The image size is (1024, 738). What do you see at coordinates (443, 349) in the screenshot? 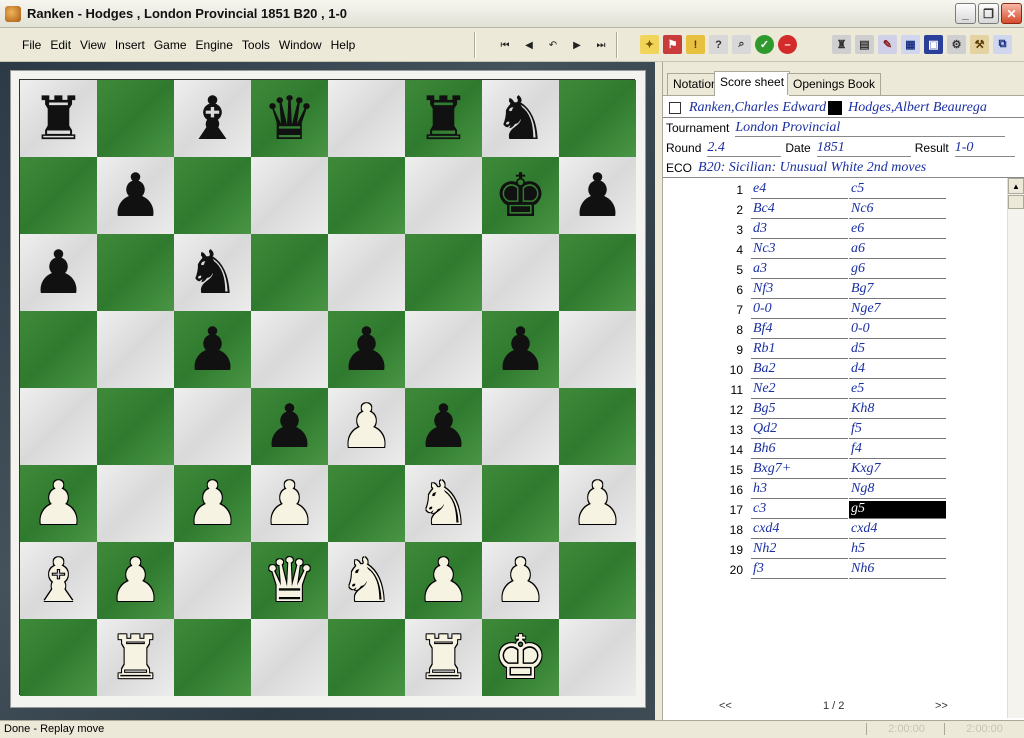
I see `square-f5` at bounding box center [443, 349].